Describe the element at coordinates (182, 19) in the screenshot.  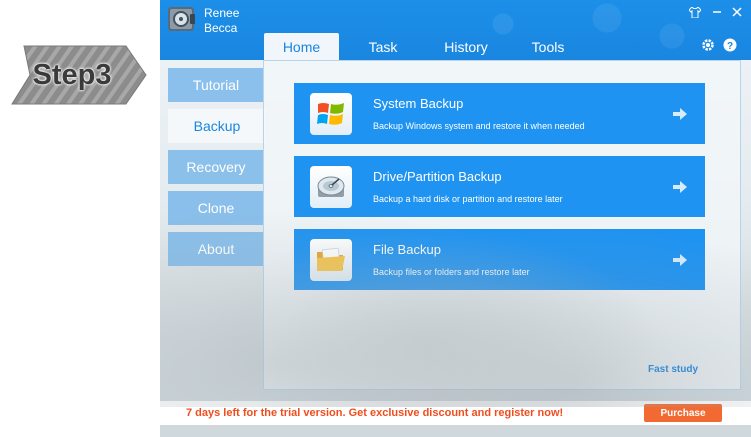
I see `app-logo-icon` at that location.